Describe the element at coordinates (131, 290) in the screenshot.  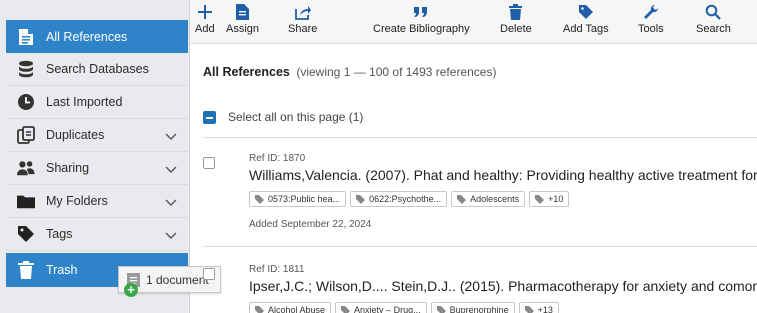
I see `plus-icon: +` at that location.